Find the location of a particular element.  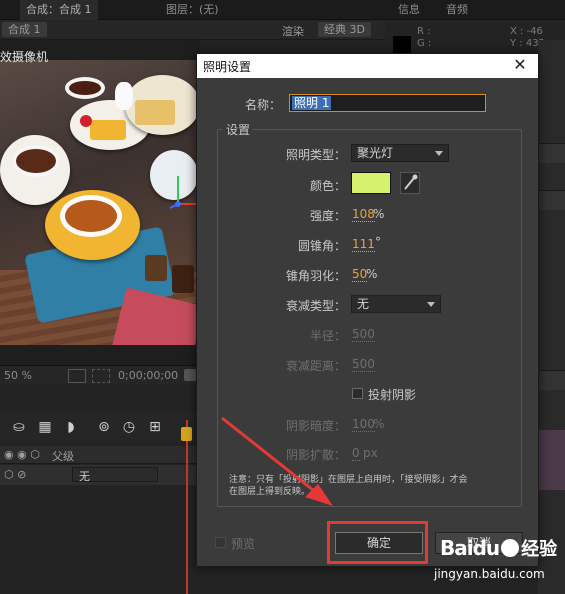

graph-editor-icon: ⊞ is located at coordinates (155, 427).